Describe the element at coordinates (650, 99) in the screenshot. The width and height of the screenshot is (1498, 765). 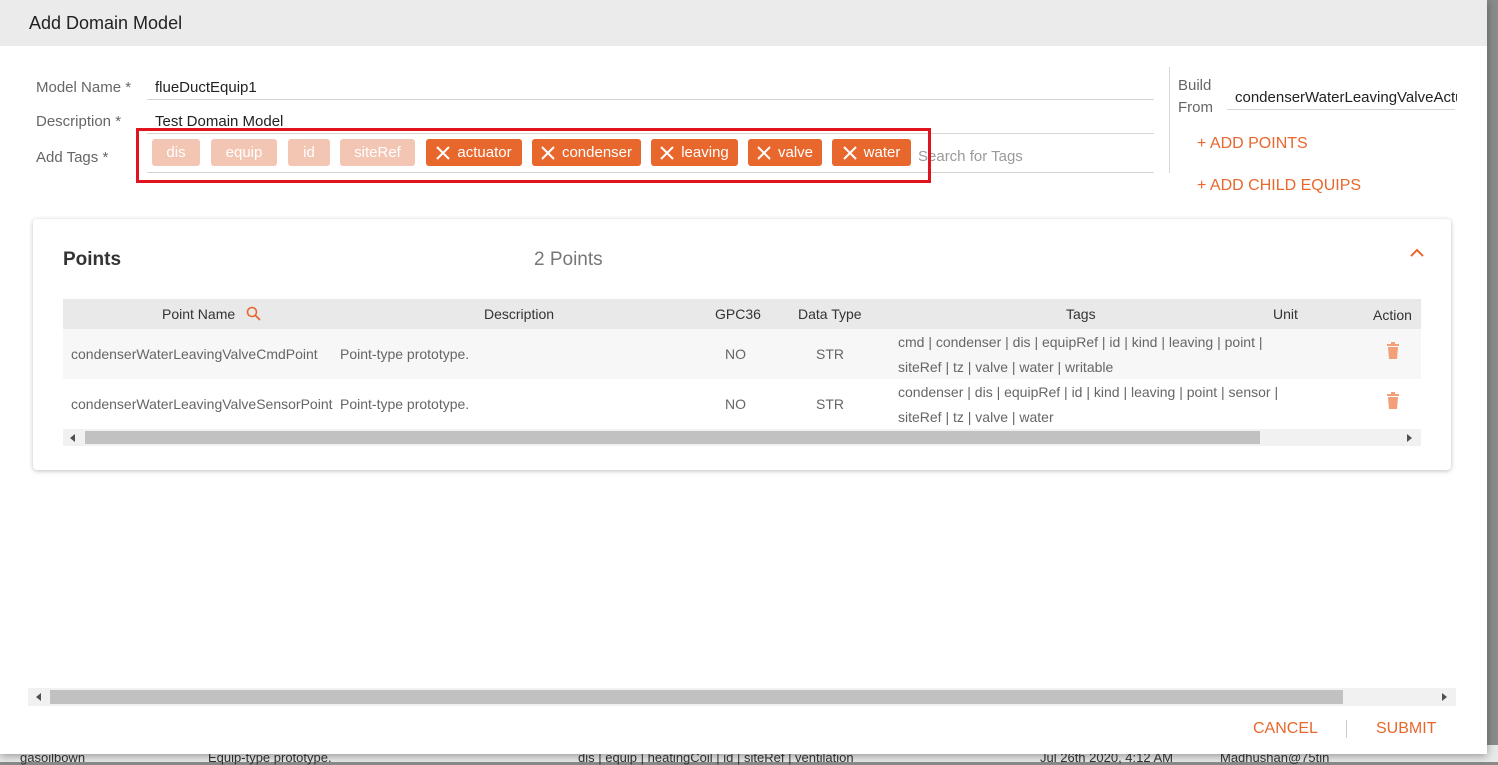
I see `model-name-underline` at that location.